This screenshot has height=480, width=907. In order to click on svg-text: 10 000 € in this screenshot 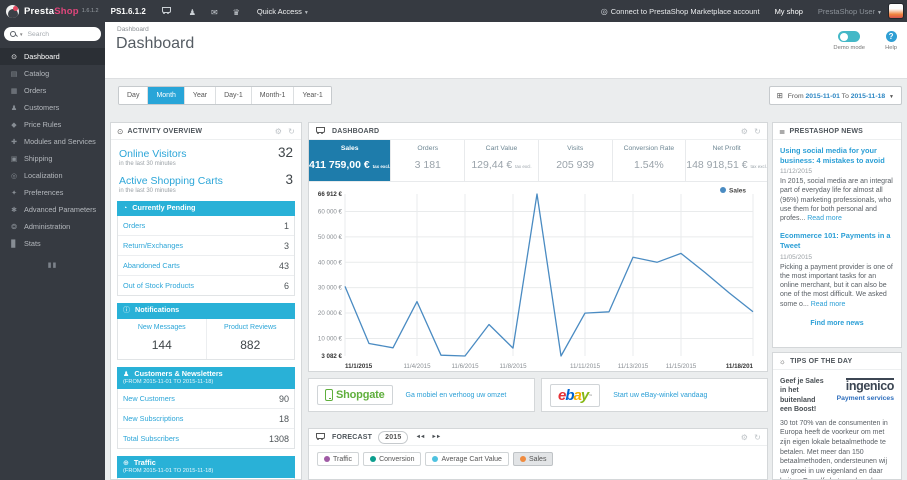, I will do `click(330, 338)`.